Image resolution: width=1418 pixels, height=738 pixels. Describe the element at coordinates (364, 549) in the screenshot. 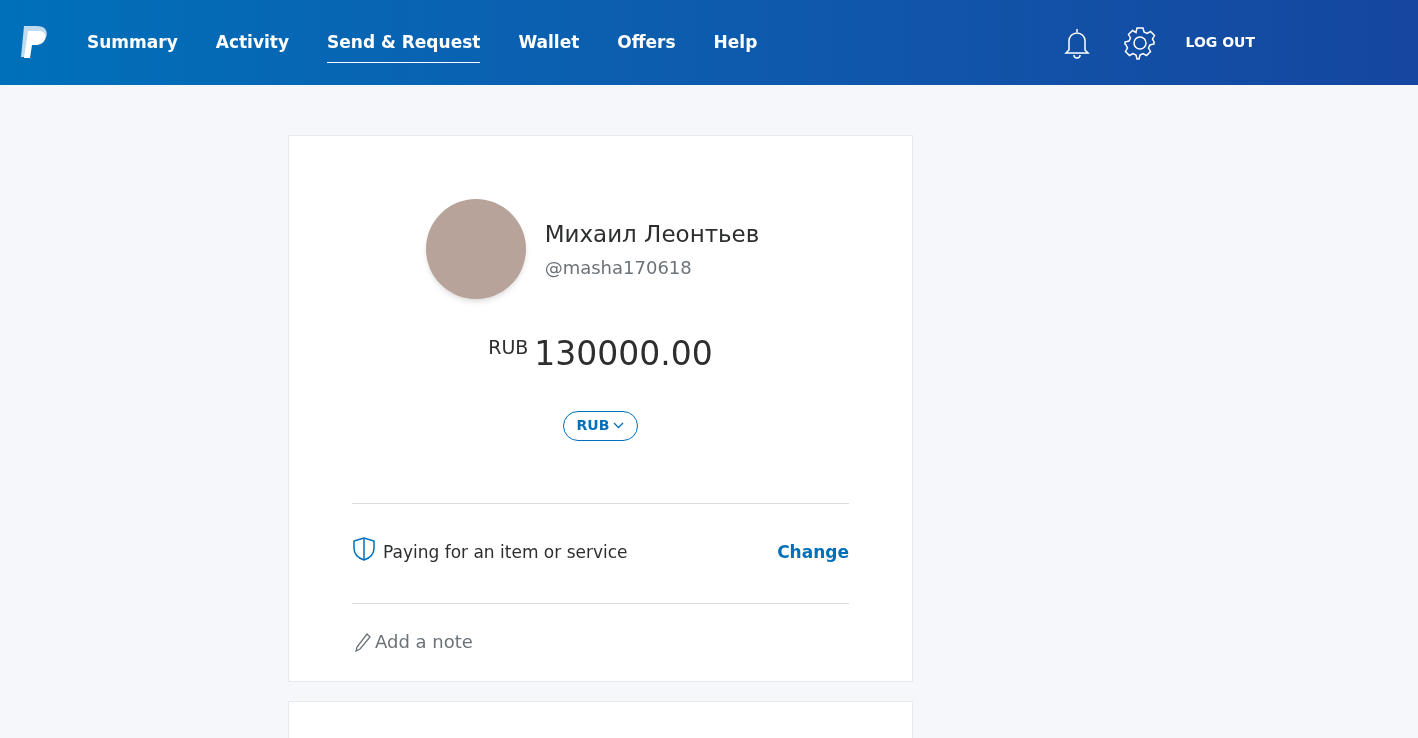

I see `shield-icon` at that location.